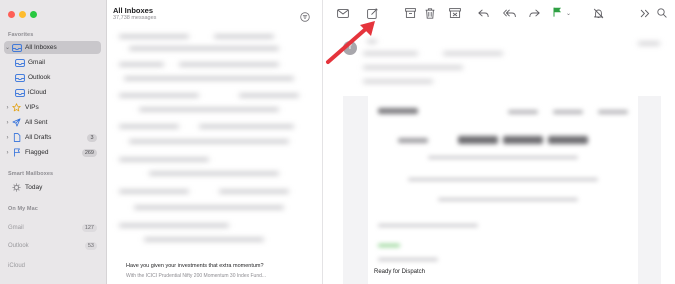 This screenshot has width=675, height=284. I want to click on zoom-window-button, so click(33, 14).